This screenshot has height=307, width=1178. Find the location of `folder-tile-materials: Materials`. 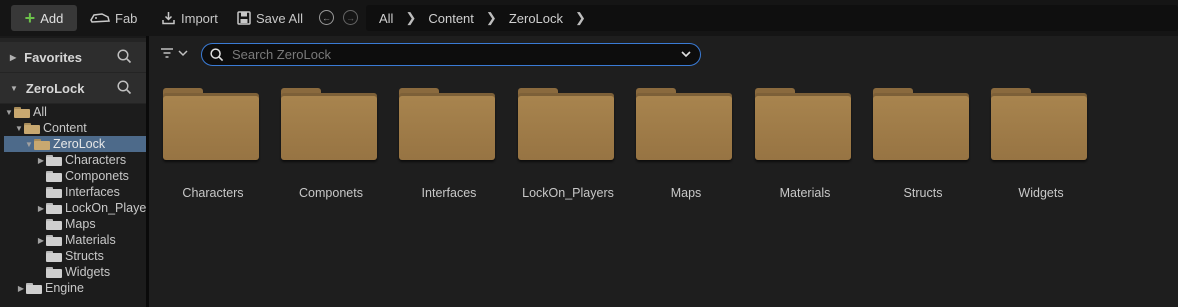

folder-tile-materials: Materials is located at coordinates (796, 148).